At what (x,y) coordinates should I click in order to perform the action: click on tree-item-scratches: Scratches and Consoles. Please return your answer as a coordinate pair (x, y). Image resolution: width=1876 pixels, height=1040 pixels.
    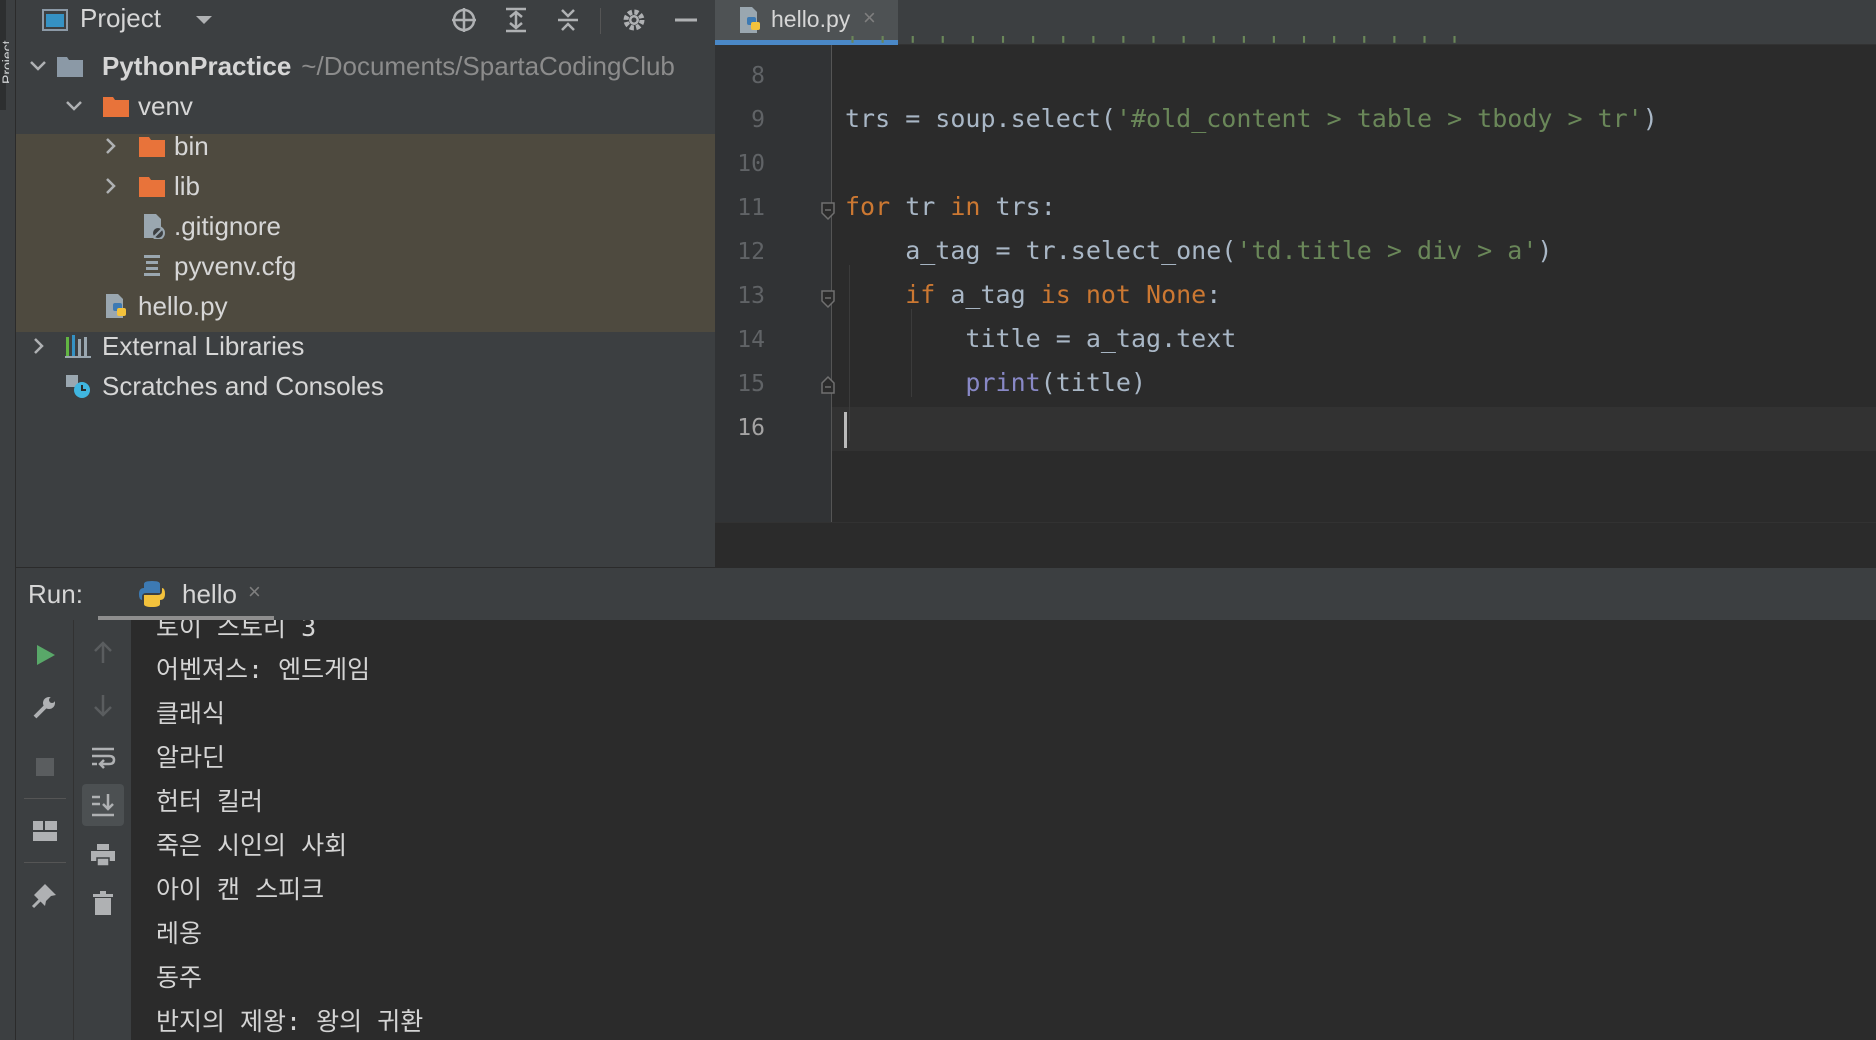
    Looking at the image, I should click on (365, 386).